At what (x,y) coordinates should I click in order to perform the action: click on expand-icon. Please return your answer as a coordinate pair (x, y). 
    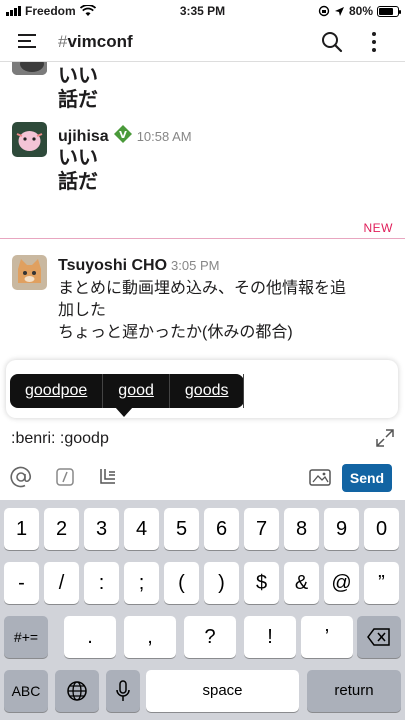
    Looking at the image, I should click on (385, 438).